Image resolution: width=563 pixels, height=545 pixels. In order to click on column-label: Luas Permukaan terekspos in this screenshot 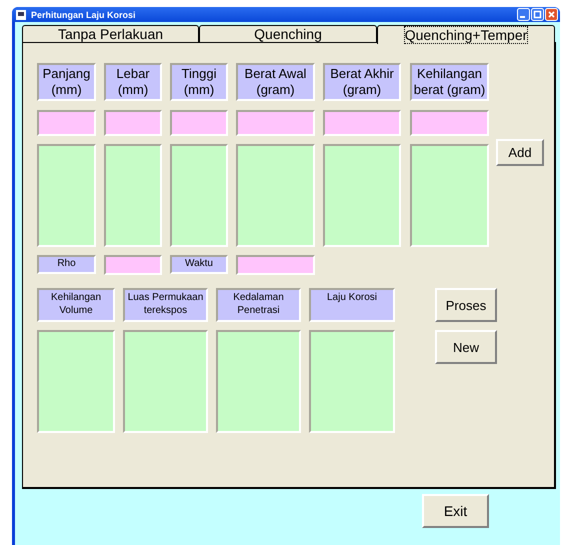, I will do `click(165, 305)`.